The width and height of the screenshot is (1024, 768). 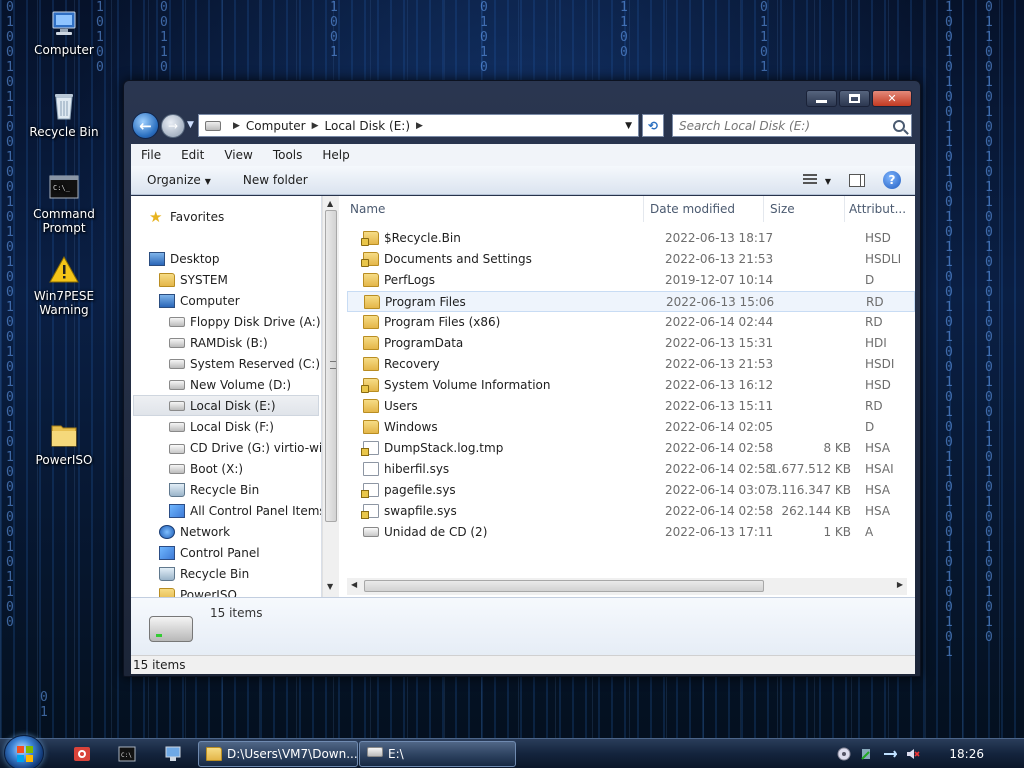 I want to click on file-row: Unidad de CD (2) 2022-06-13 17:11 1 KB A, so click(x=631, y=532).